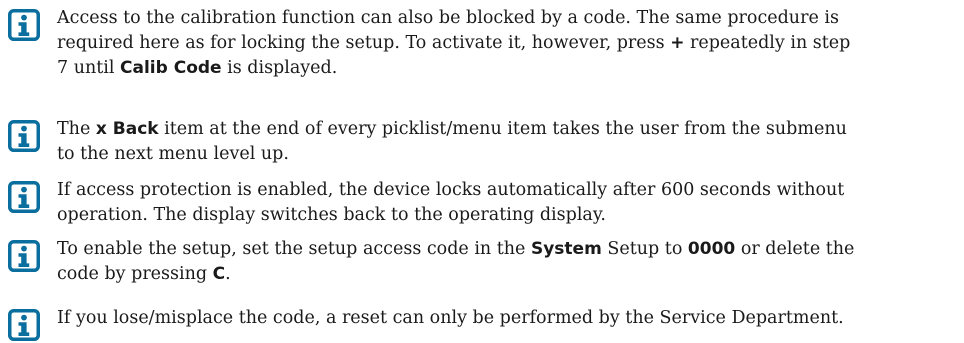 This screenshot has height=343, width=964. Describe the element at coordinates (566, 249) in the screenshot. I see `bold-term: System` at that location.